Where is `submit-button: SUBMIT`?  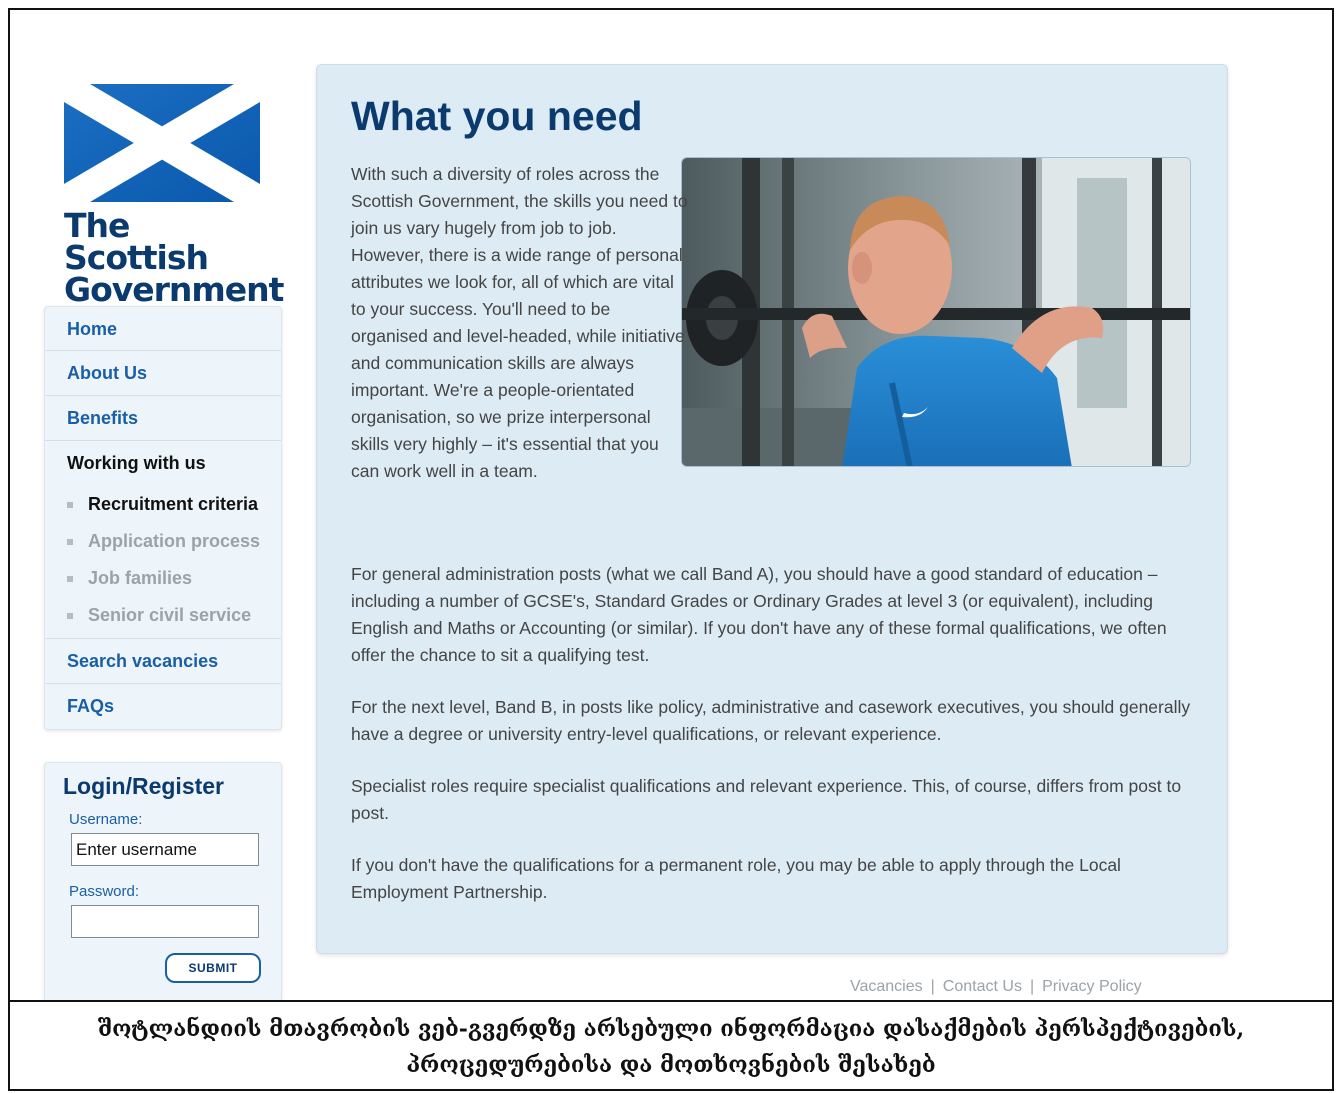 submit-button: SUBMIT is located at coordinates (213, 968).